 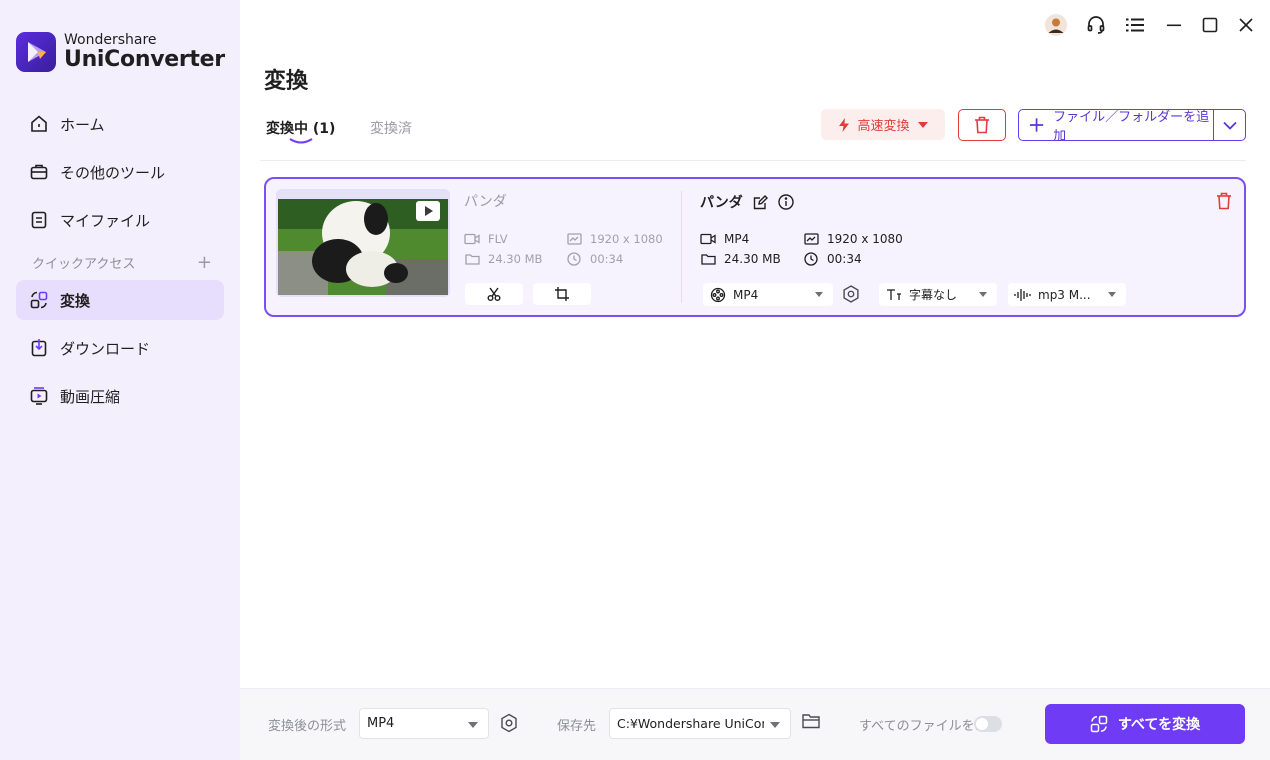 I want to click on trim-button, so click(x=494, y=294).